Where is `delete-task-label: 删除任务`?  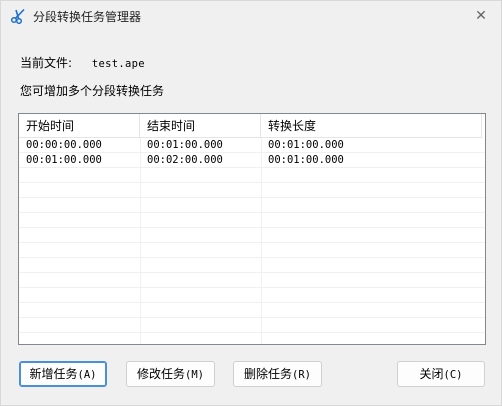
delete-task-label: 删除任务 is located at coordinates (268, 374).